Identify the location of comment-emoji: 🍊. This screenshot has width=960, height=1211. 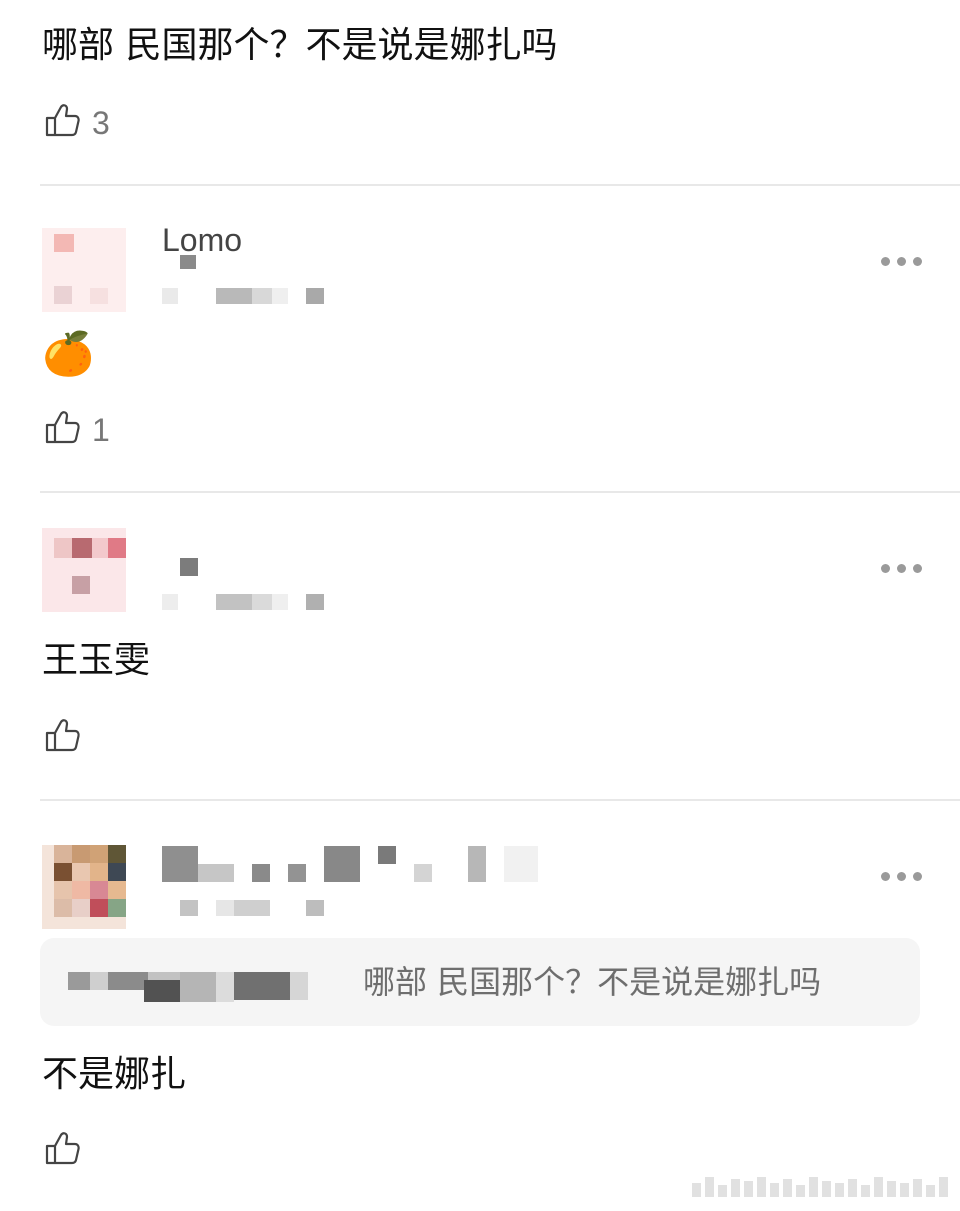
(68, 353).